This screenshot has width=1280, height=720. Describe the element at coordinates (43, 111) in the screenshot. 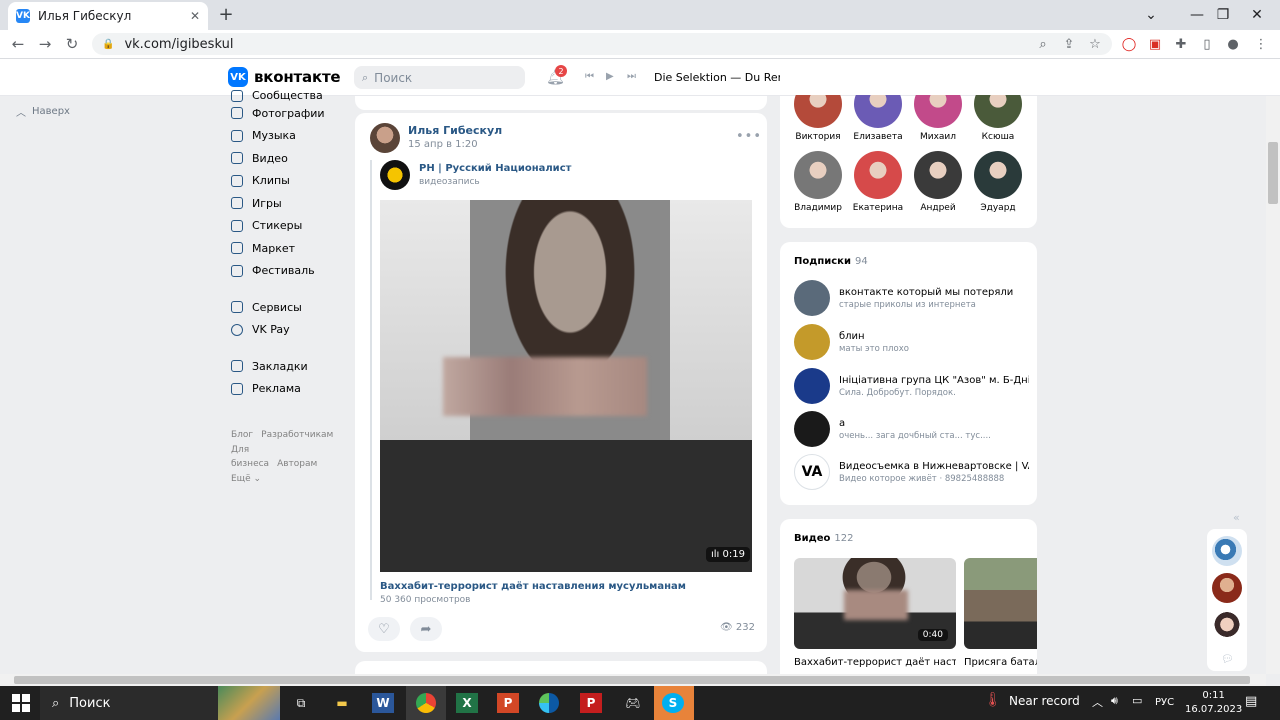

I see `scroll-to-top: ︿ Наверх` at that location.